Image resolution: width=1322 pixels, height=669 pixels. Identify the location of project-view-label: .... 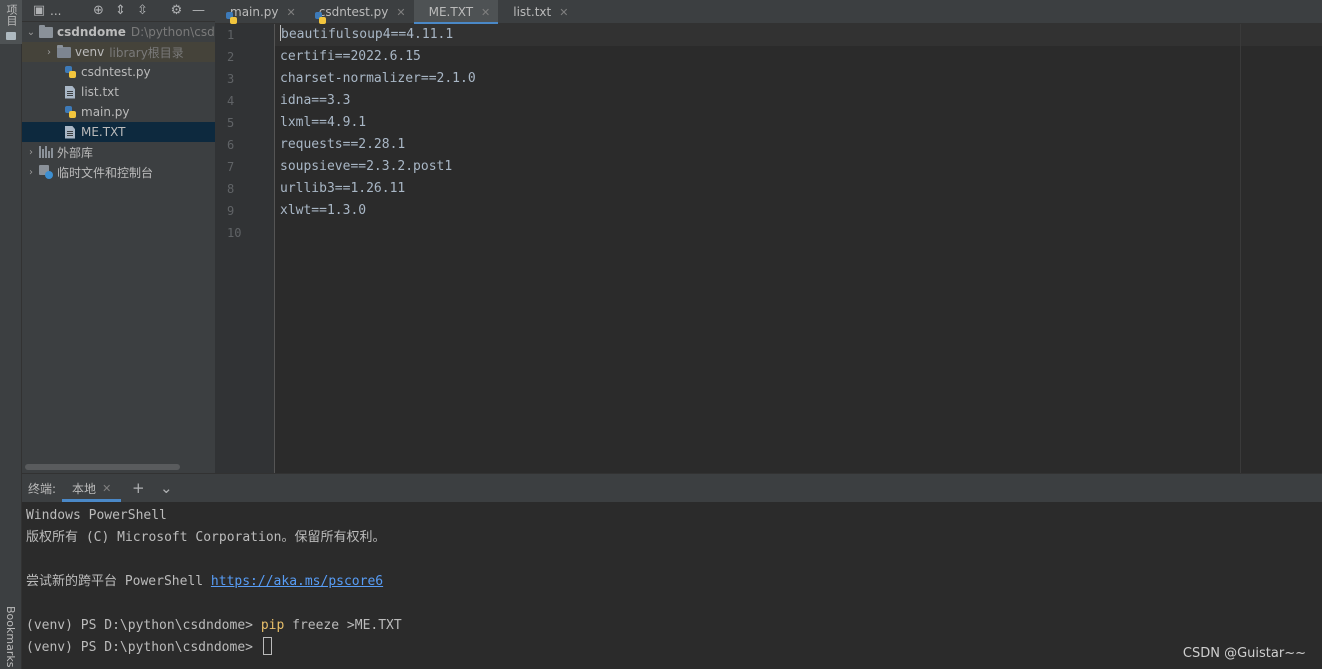
(55, 11).